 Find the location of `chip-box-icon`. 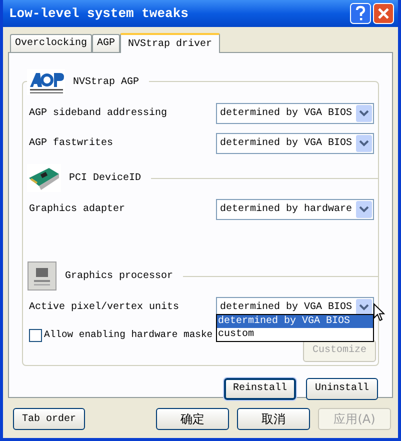

chip-box-icon is located at coordinates (42, 276).